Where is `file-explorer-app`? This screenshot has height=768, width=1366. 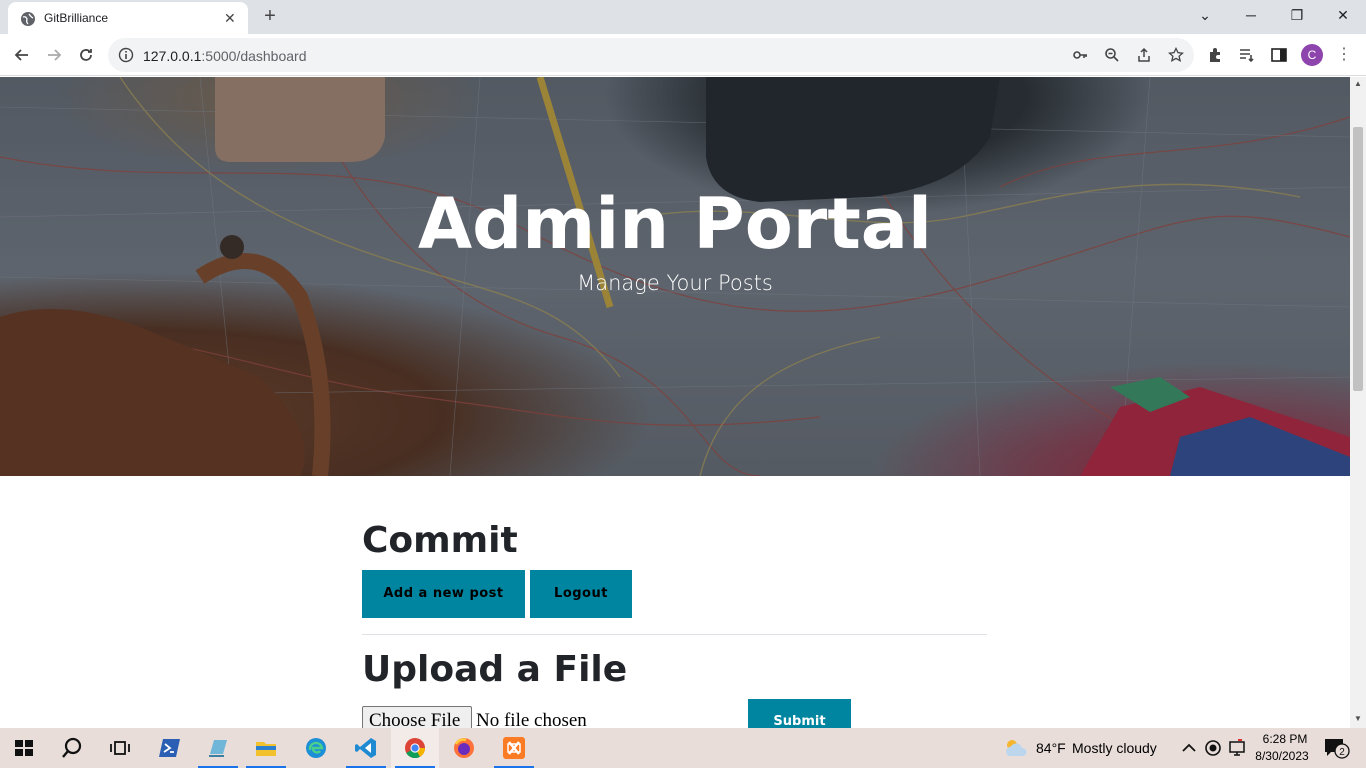
file-explorer-app is located at coordinates (266, 748).